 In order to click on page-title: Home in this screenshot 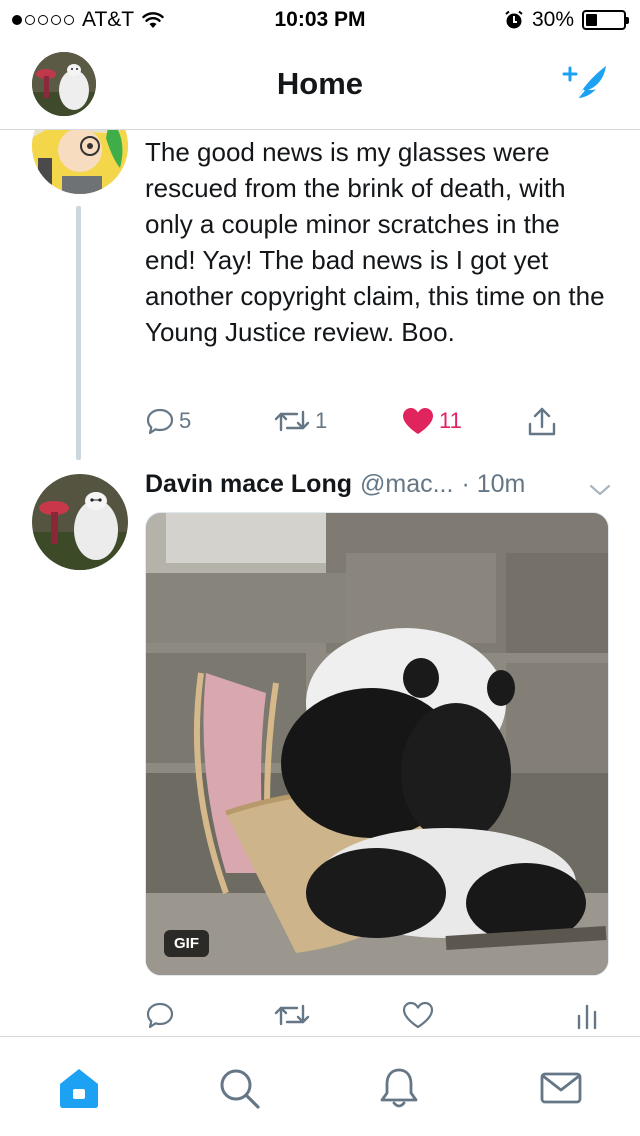, I will do `click(320, 83)`.